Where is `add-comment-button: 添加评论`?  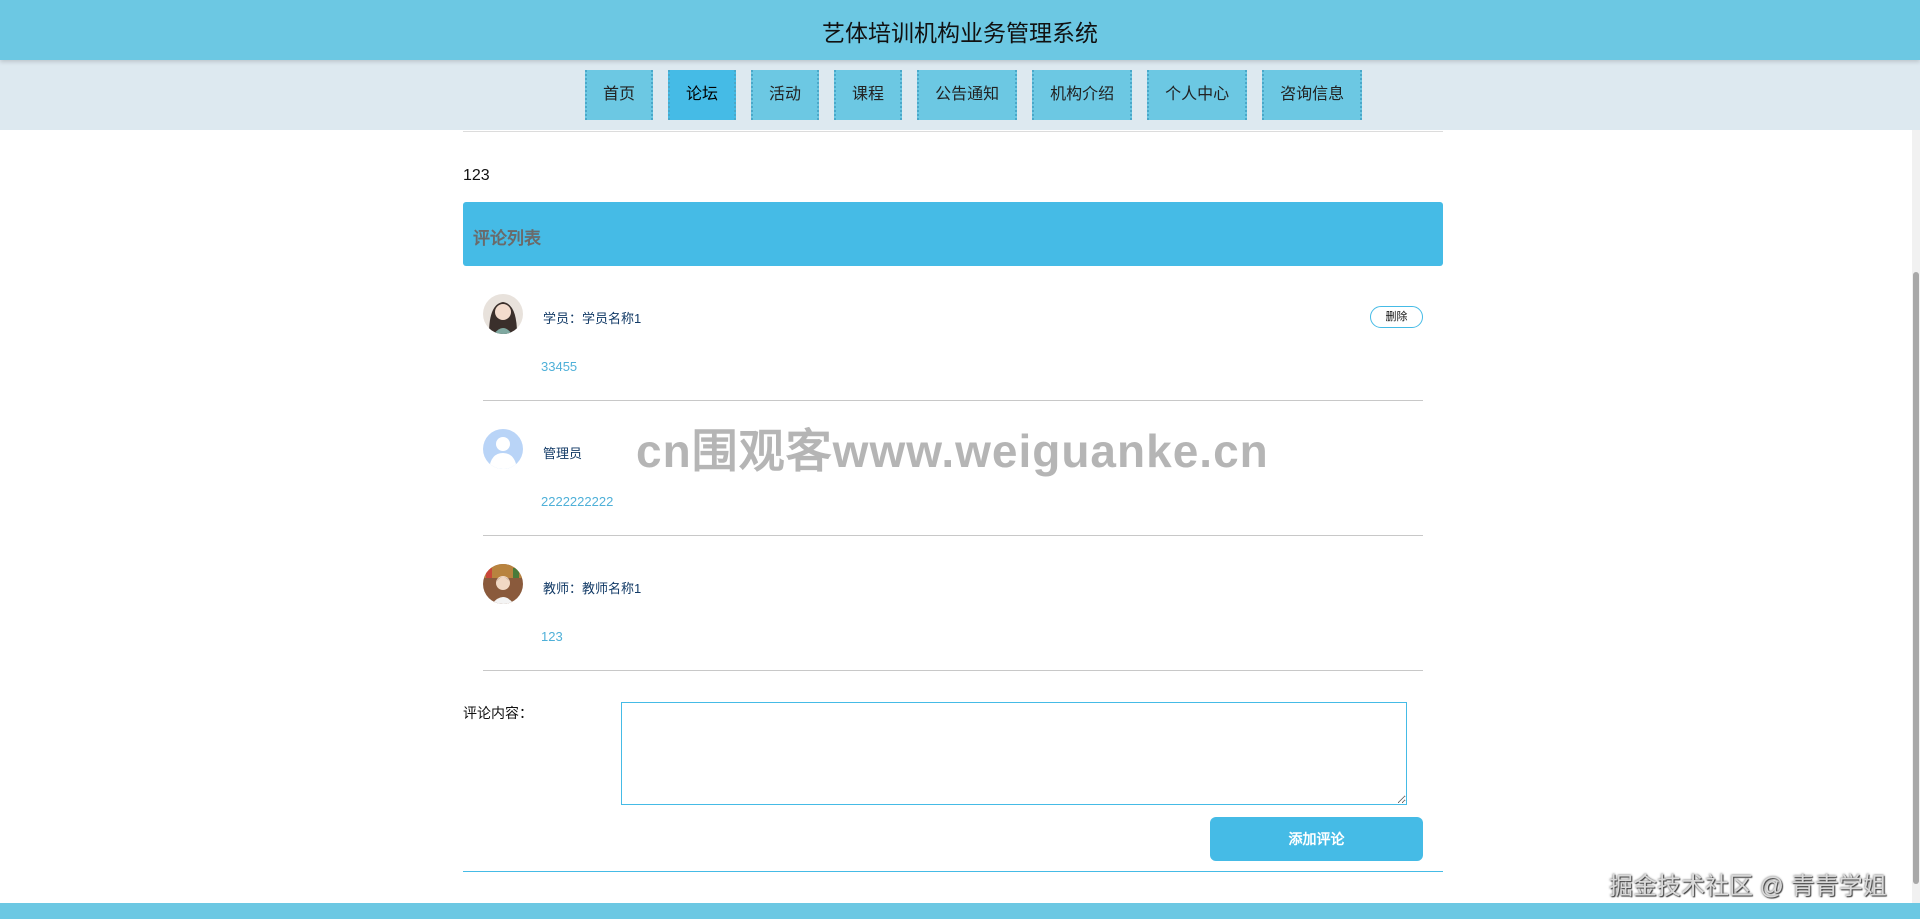
add-comment-button: 添加评论 is located at coordinates (1316, 839).